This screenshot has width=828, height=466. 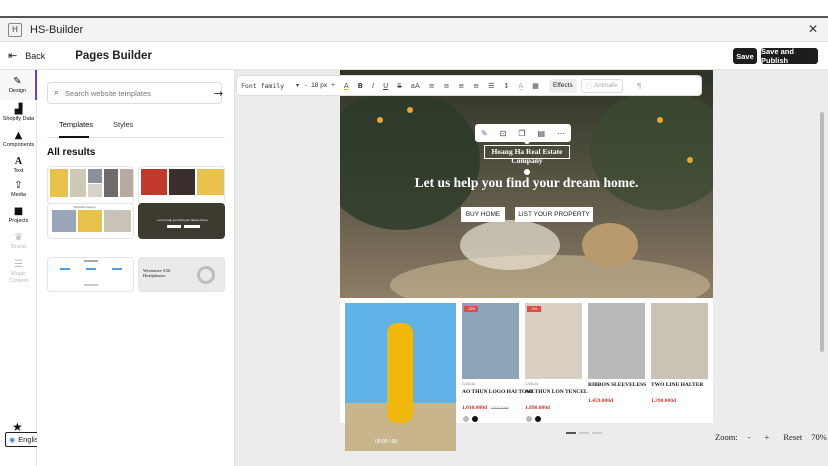 What do you see at coordinates (399, 86) in the screenshot?
I see `strikethrough-icon: S` at bounding box center [399, 86].